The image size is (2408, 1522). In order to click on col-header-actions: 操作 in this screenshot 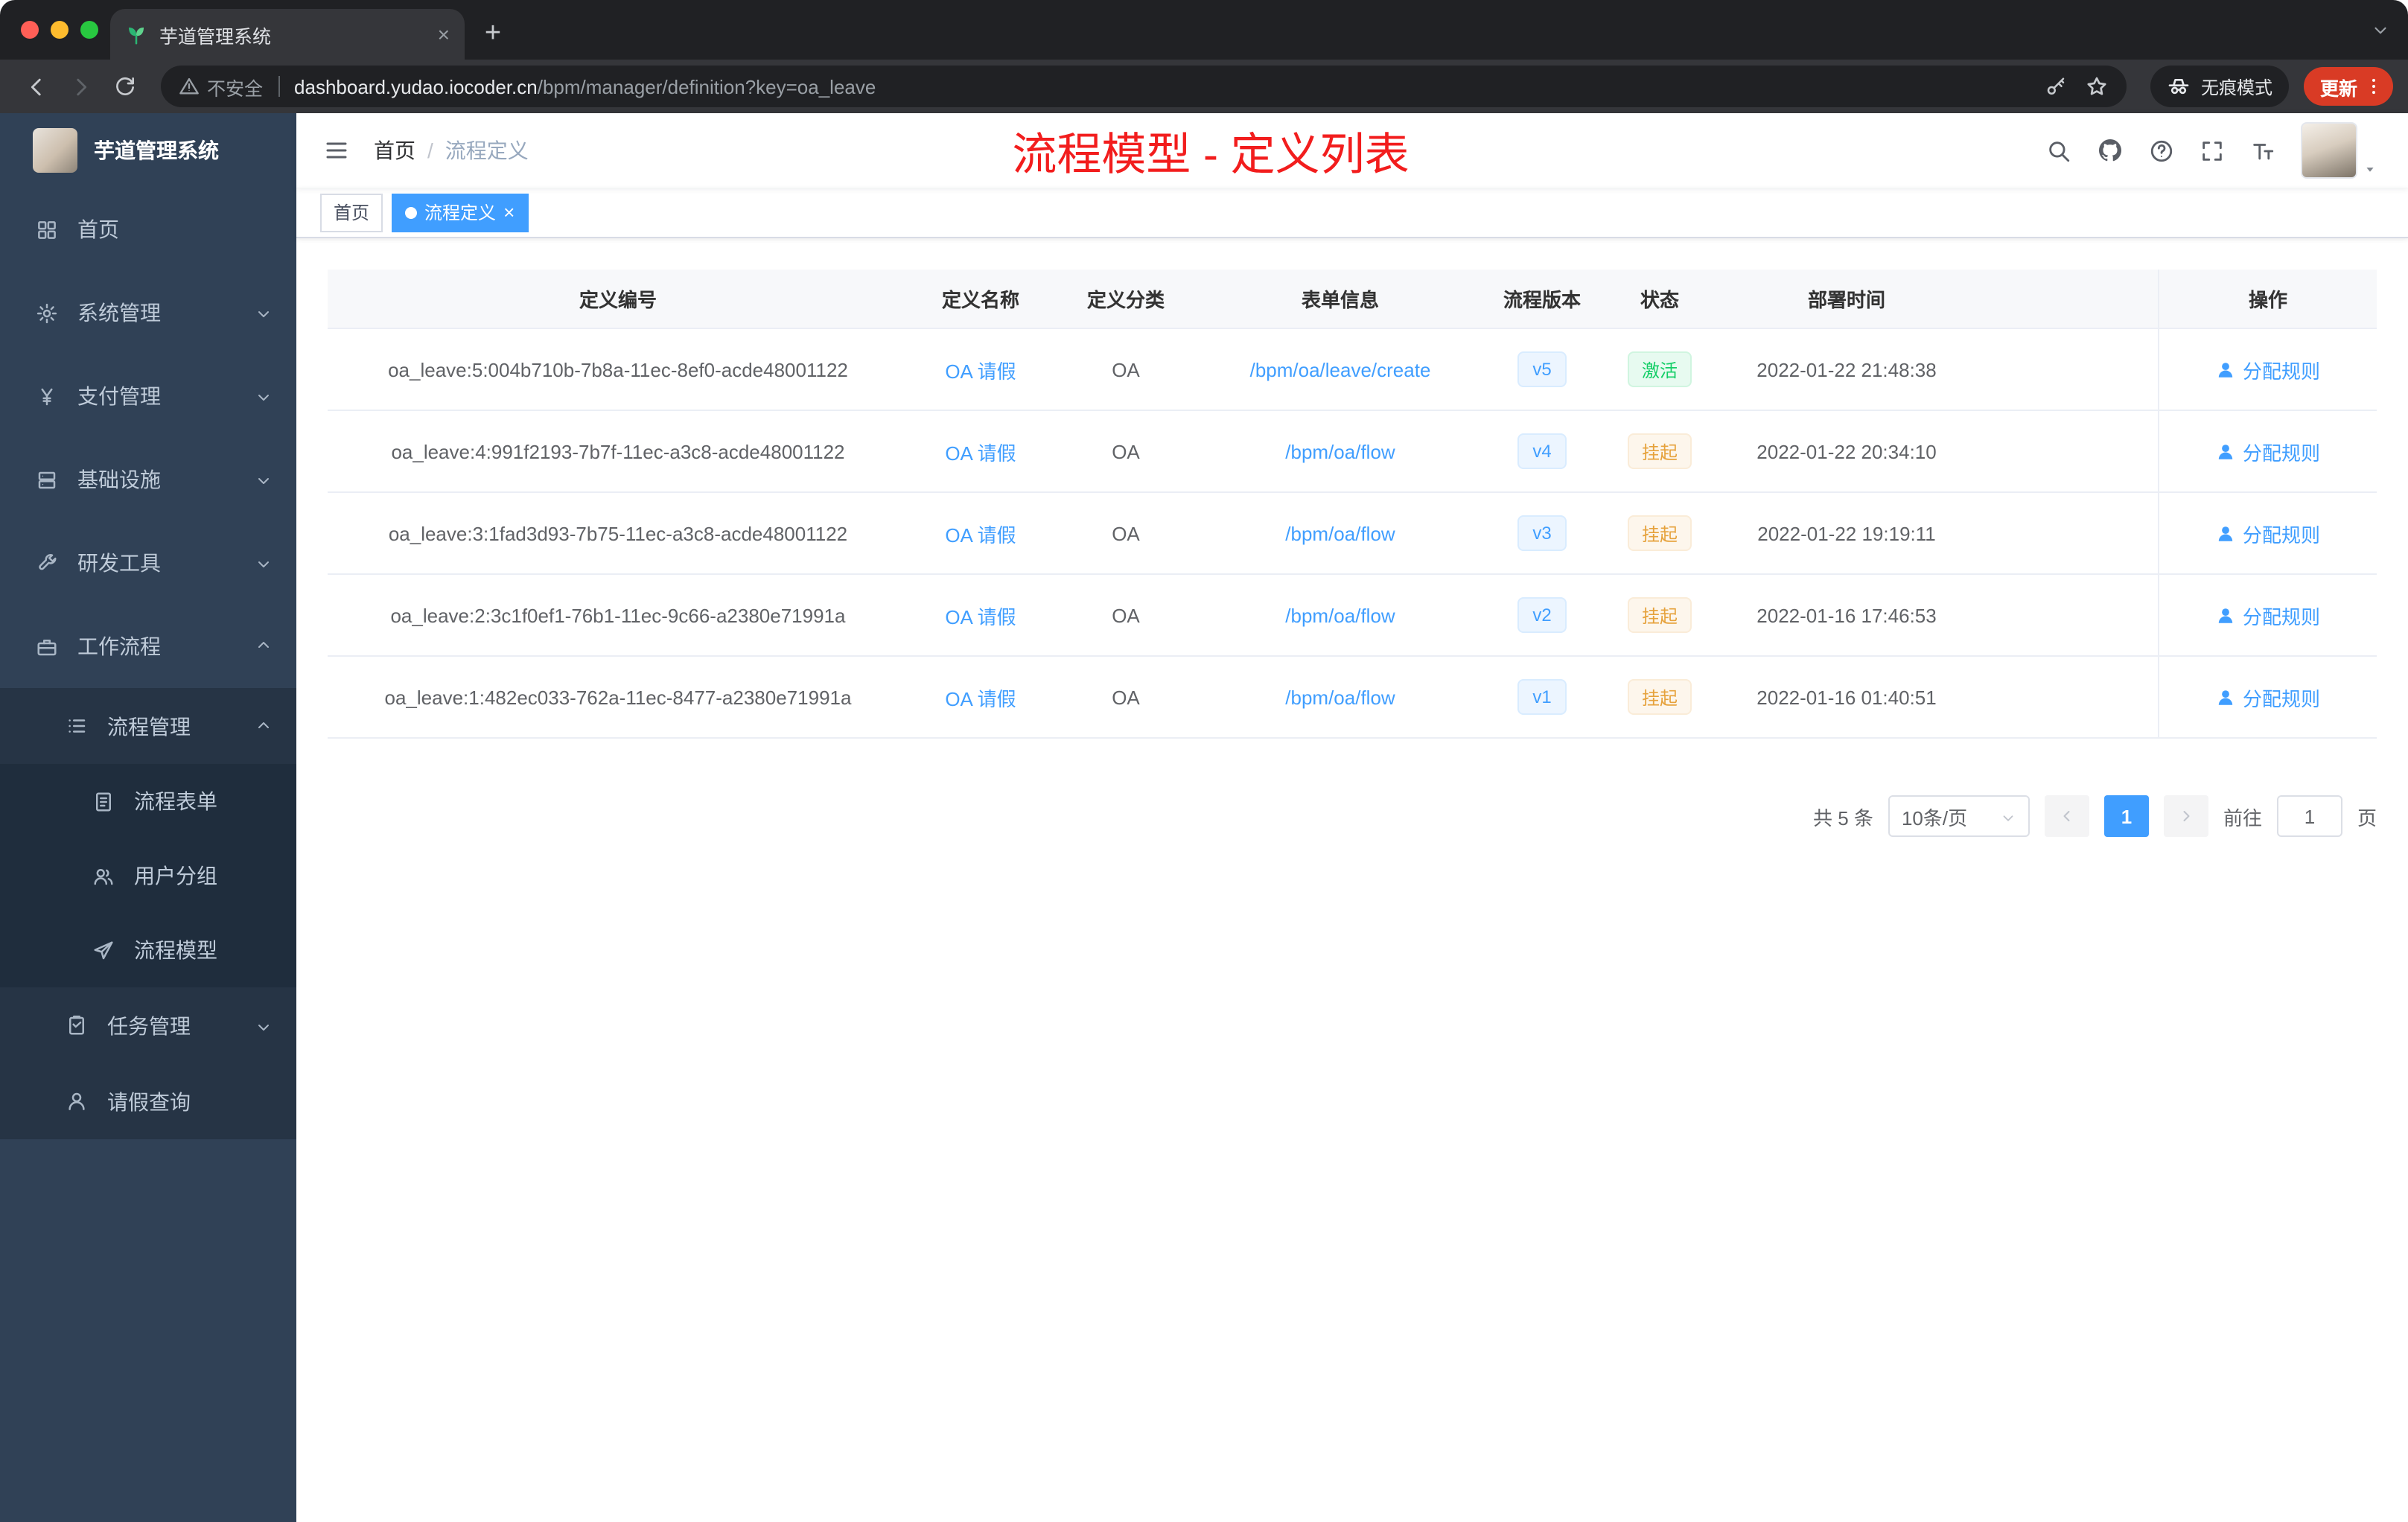, I will do `click(2267, 299)`.